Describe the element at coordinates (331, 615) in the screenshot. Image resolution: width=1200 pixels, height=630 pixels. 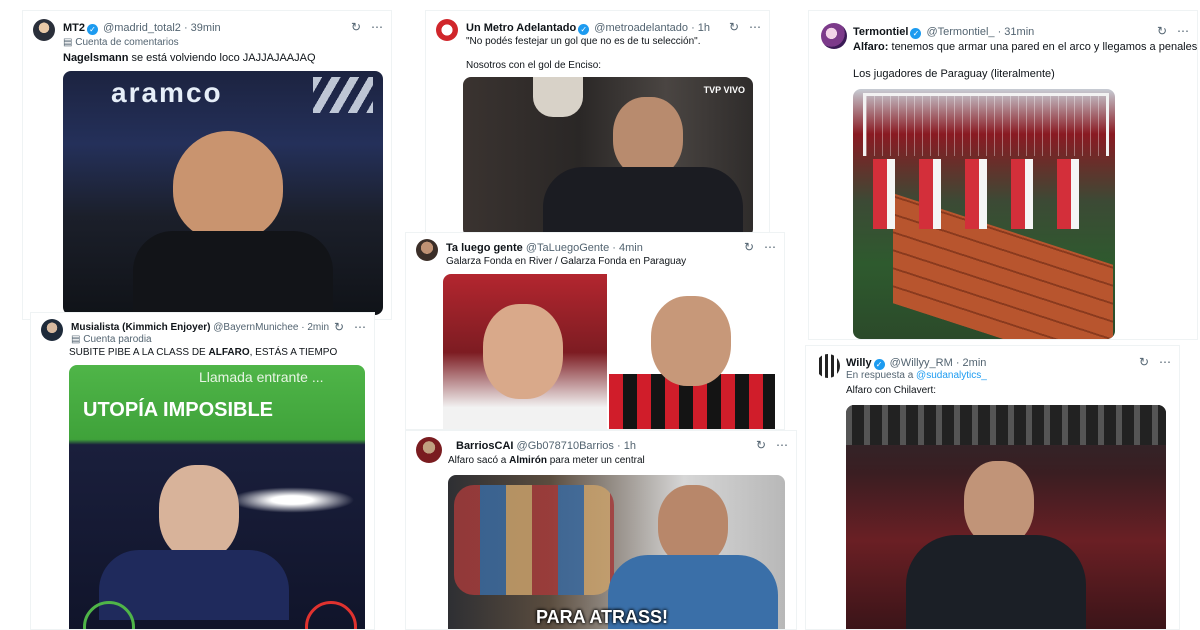
I see `decline-call-icon` at that location.